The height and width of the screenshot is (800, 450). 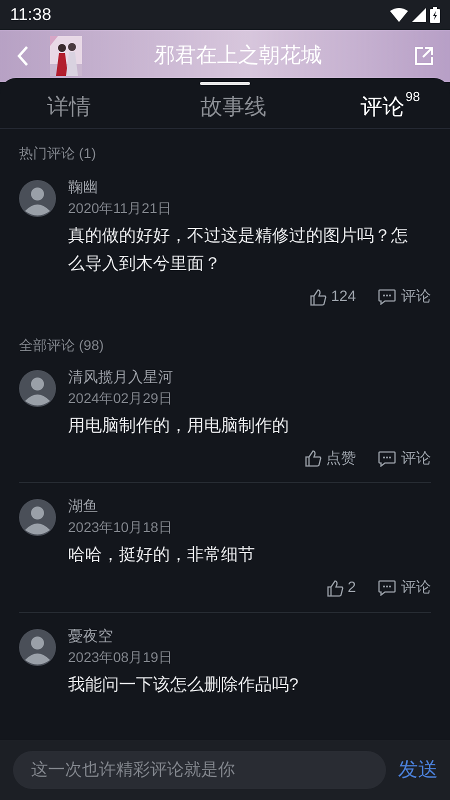 What do you see at coordinates (121, 527) in the screenshot?
I see `comment-date: 2023年10月18日` at bounding box center [121, 527].